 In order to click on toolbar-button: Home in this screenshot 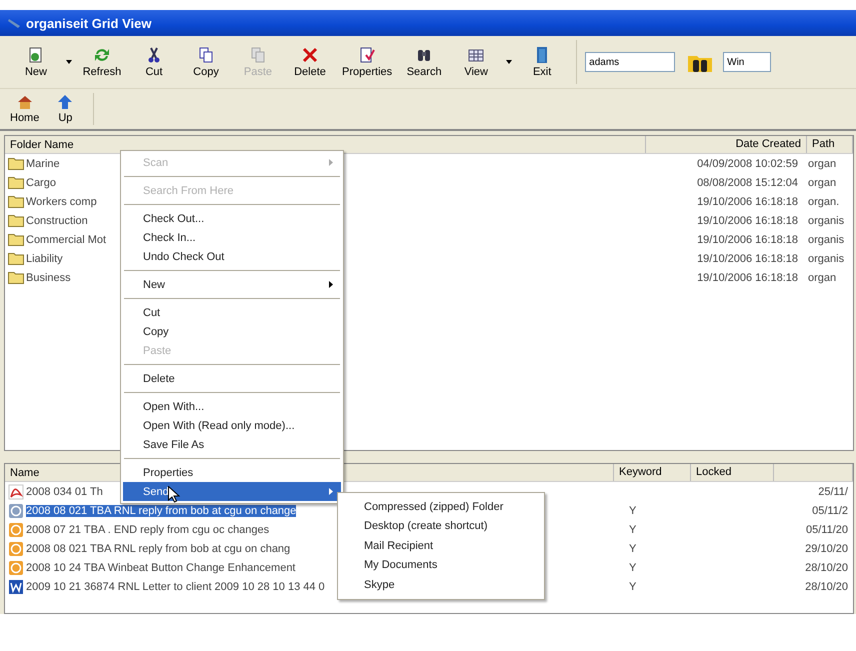, I will do `click(25, 109)`.